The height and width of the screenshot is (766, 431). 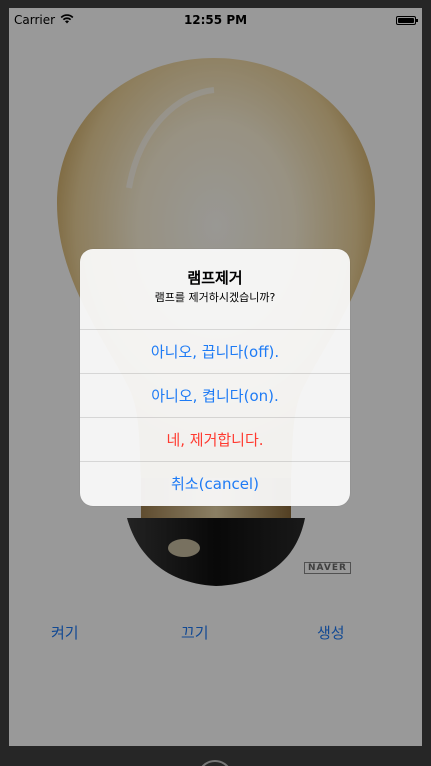 I want to click on alert-message: 램프를 제거하시겠습니까?, so click(x=215, y=297).